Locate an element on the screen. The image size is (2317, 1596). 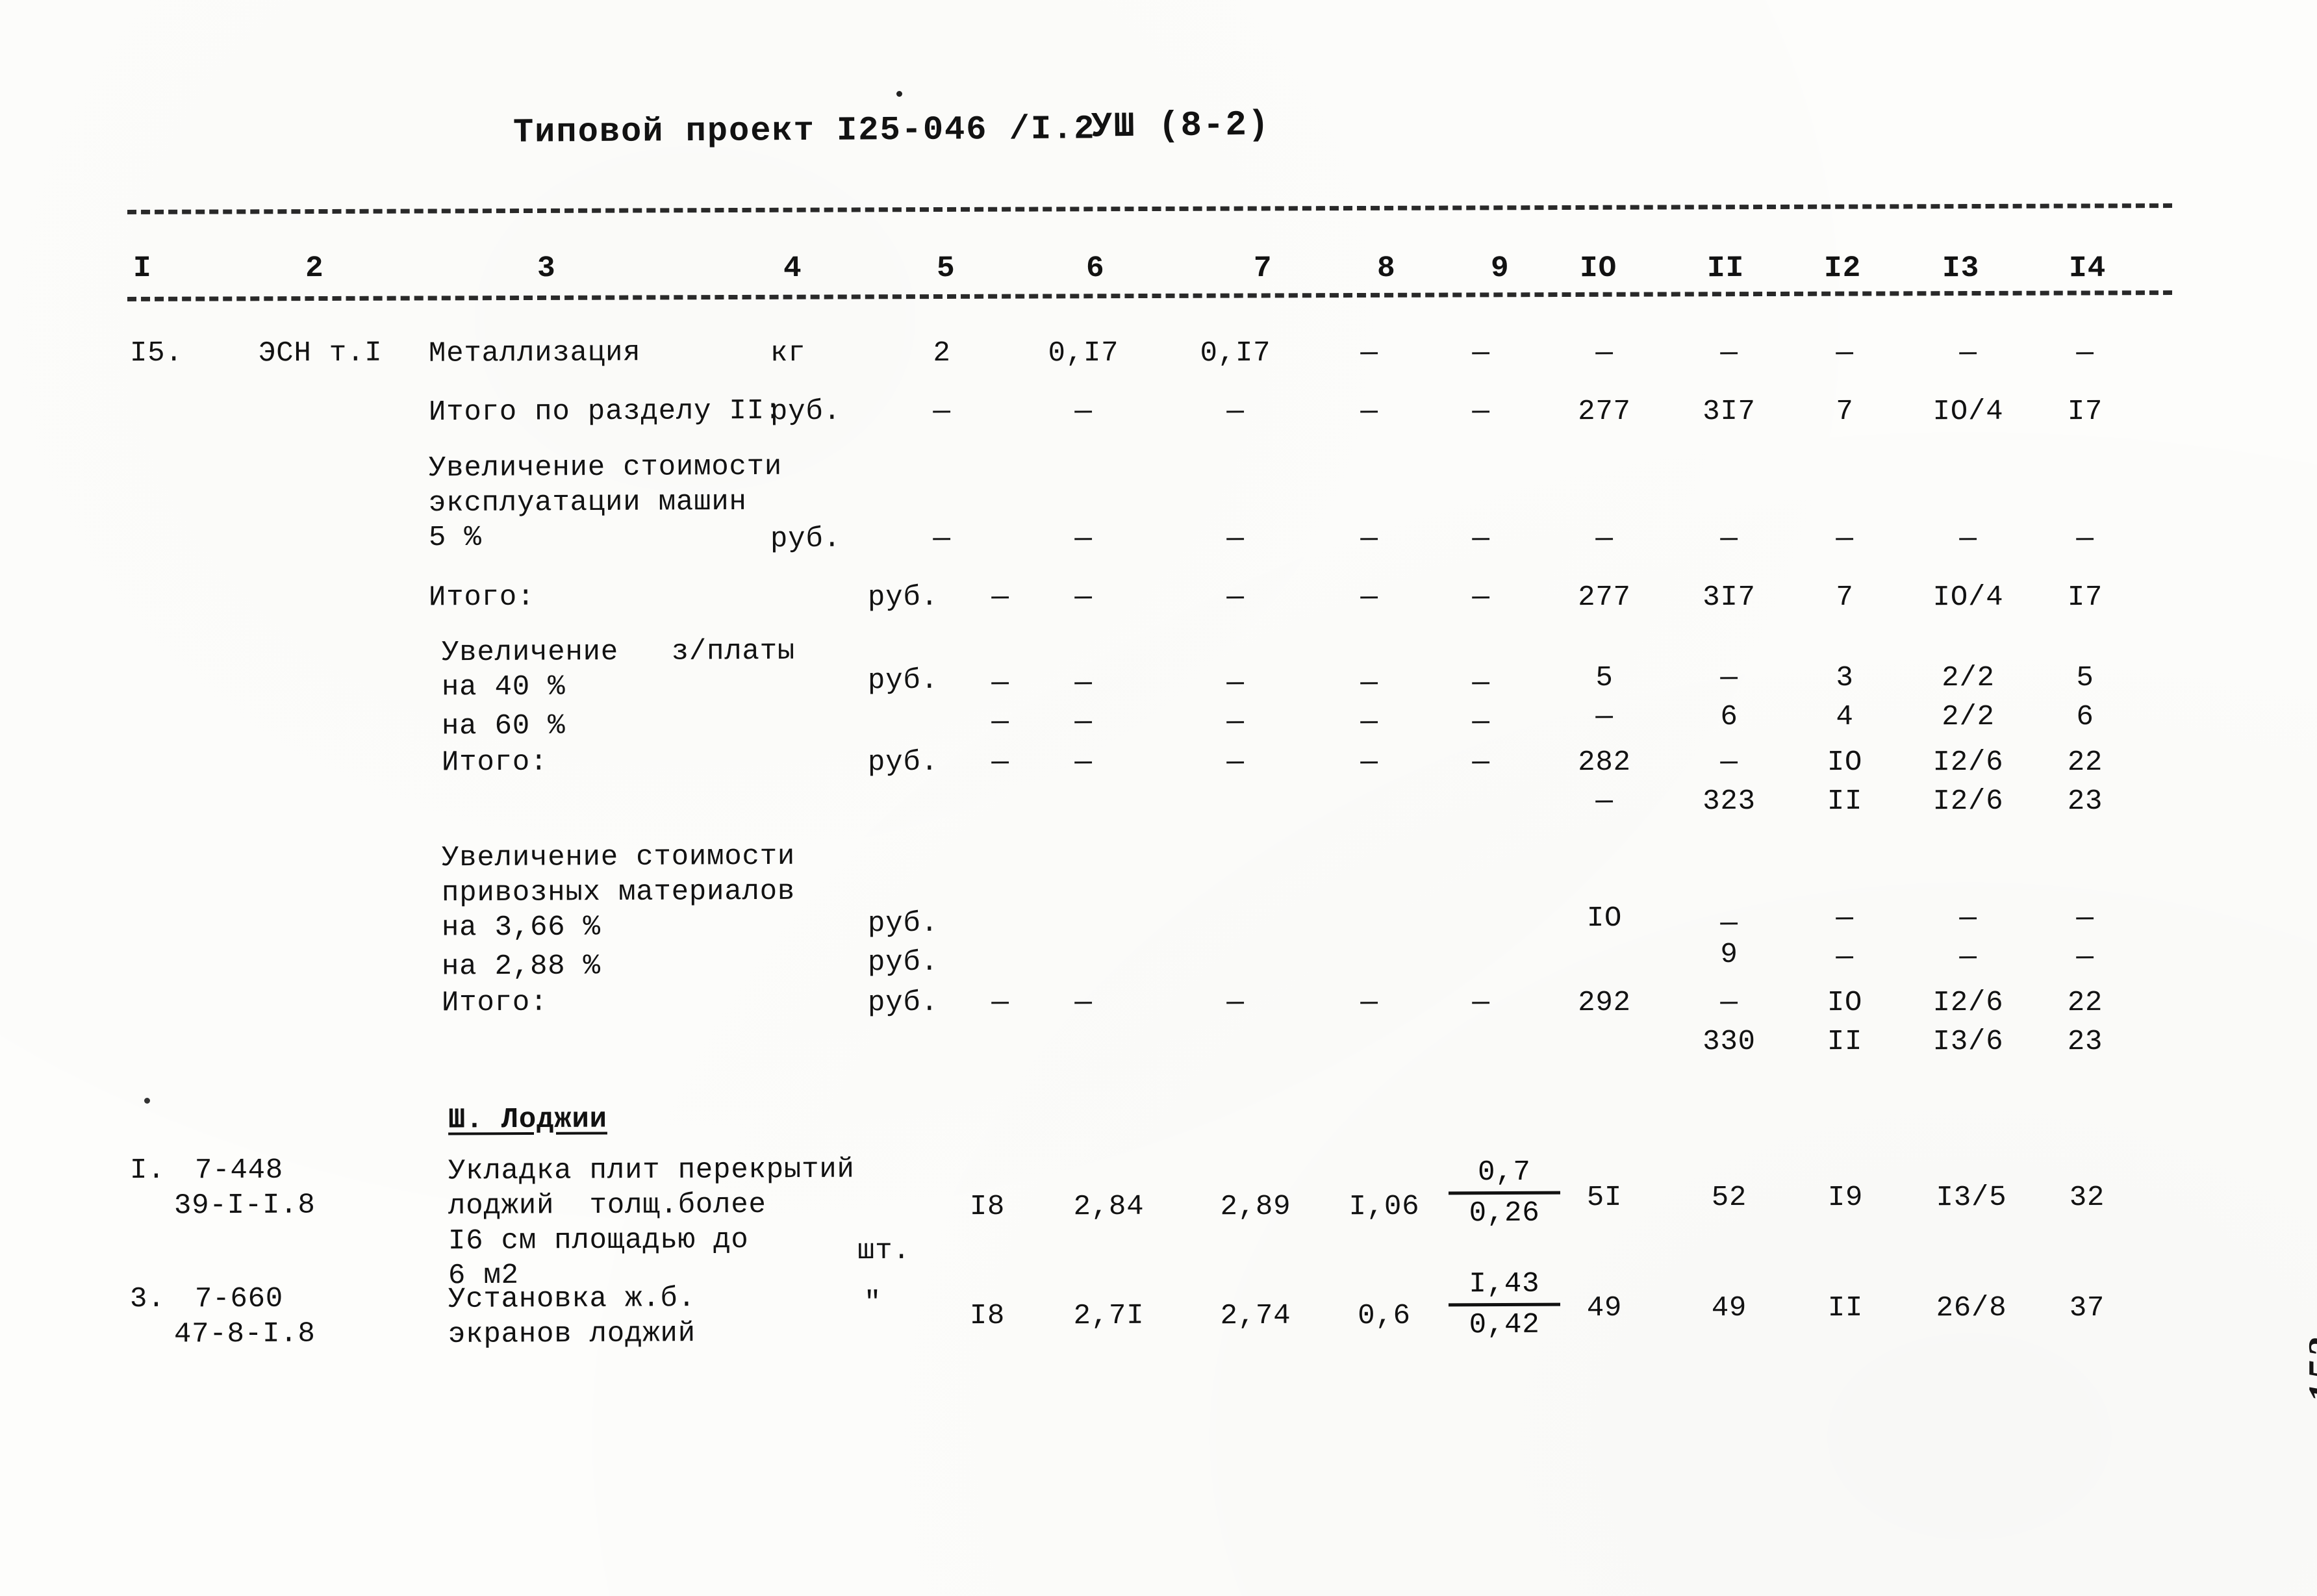
column-number-3: 3 is located at coordinates (546, 268).